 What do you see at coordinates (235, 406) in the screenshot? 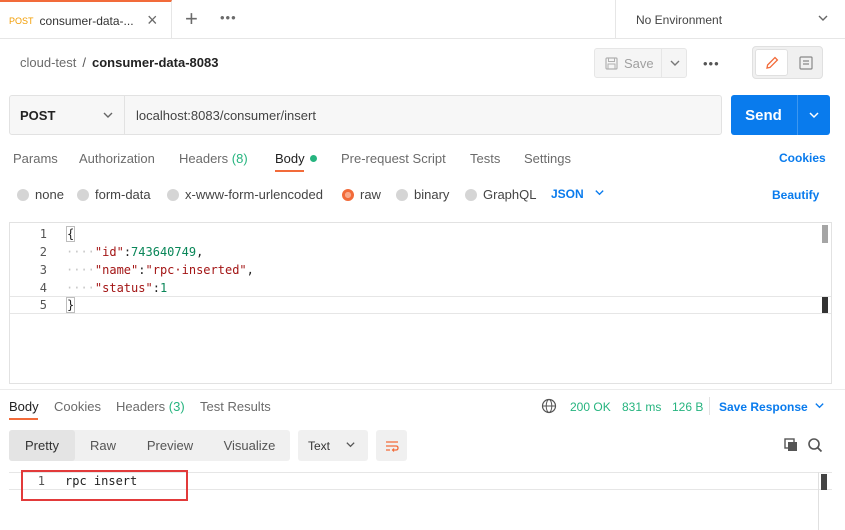
I see `resp-tab-test-results: Test Results` at bounding box center [235, 406].